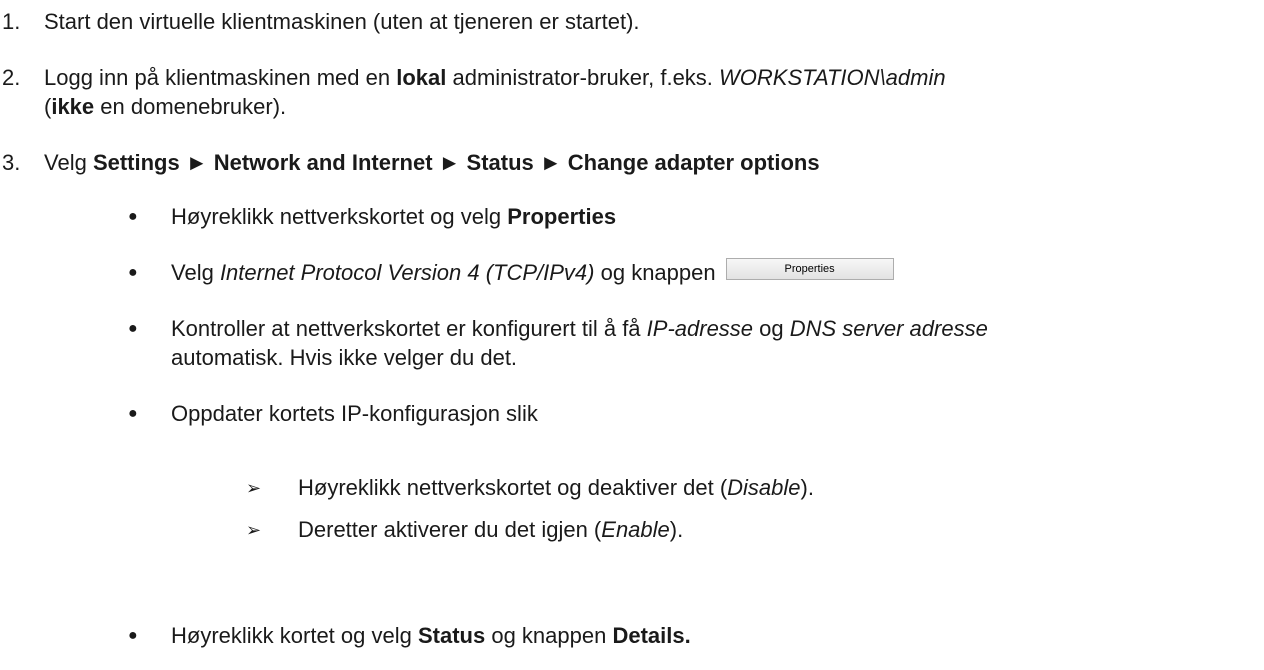  What do you see at coordinates (195, 272) in the screenshot?
I see `bullet-2-text-part: Velg` at bounding box center [195, 272].